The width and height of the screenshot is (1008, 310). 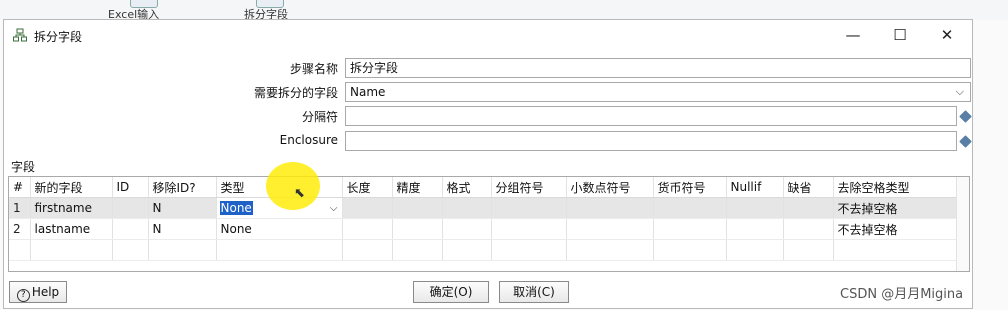 What do you see at coordinates (308, 140) in the screenshot?
I see `enclosure-label: Enclosure` at bounding box center [308, 140].